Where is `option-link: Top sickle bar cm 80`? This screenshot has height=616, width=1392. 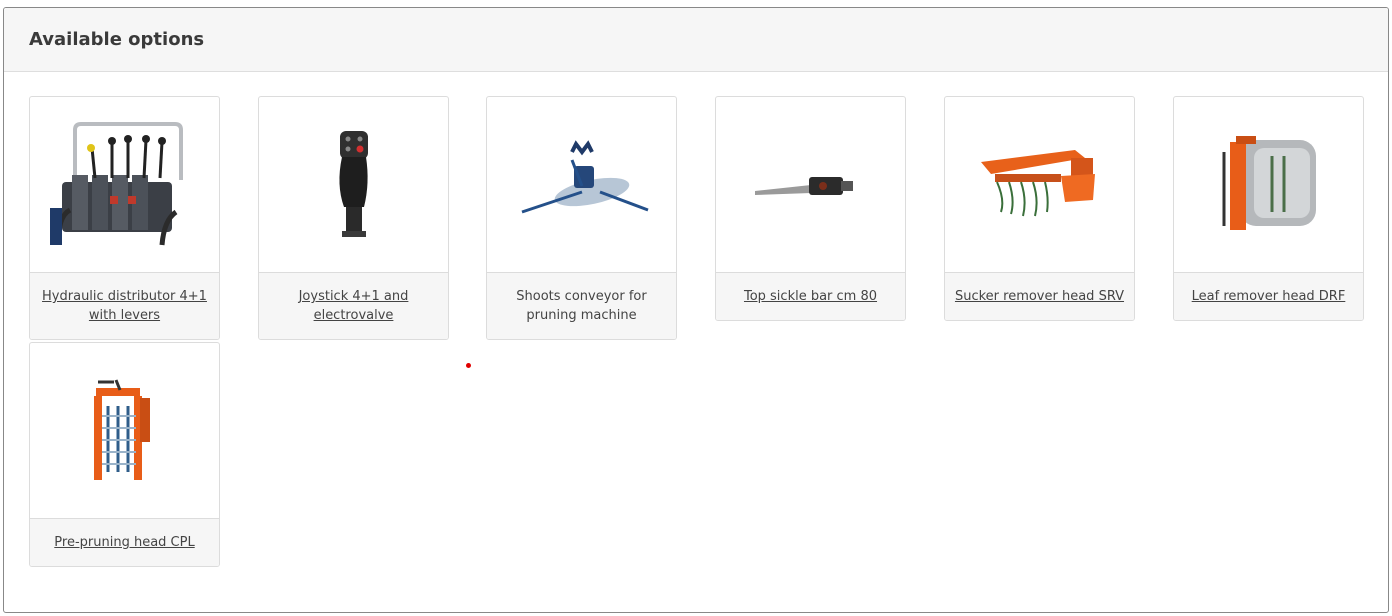
option-link: Top sickle bar cm 80 is located at coordinates (810, 296).